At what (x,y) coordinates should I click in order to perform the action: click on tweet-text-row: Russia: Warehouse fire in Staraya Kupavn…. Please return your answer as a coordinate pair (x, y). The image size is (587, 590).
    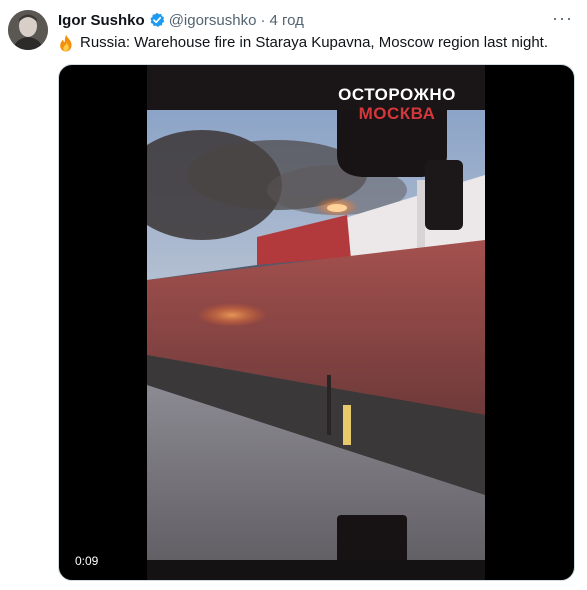
    Looking at the image, I should click on (303, 43).